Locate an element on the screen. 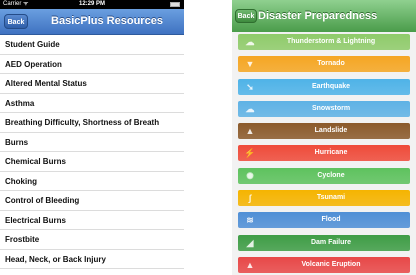  dam-icon: ◢ is located at coordinates (250, 242).